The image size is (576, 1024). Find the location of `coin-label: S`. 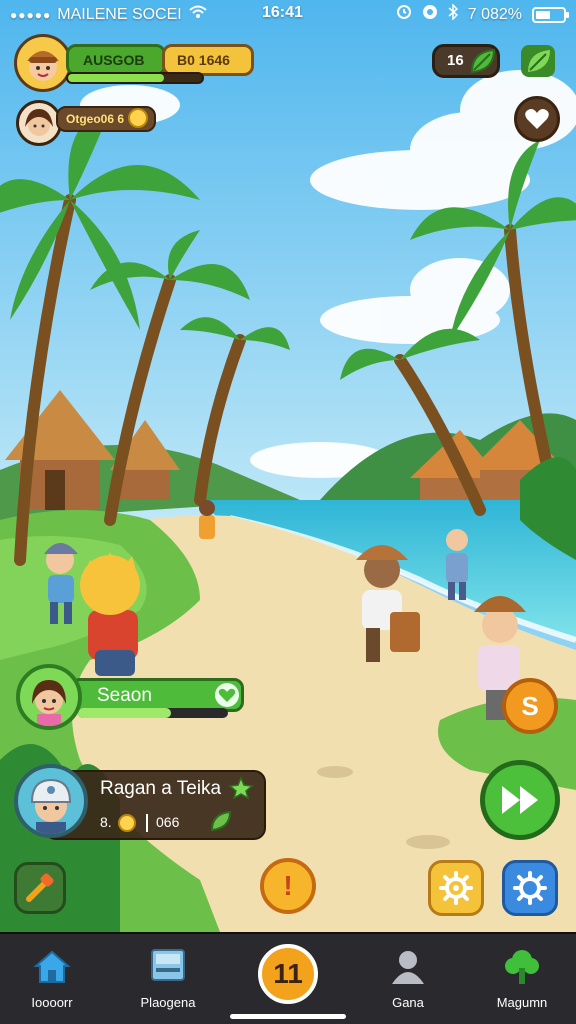

coin-label: S is located at coordinates (530, 705).